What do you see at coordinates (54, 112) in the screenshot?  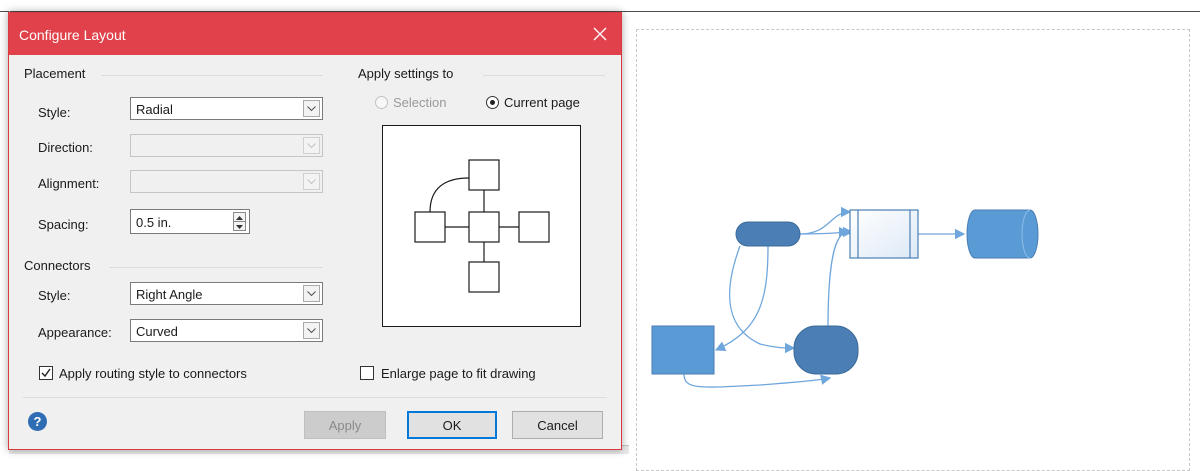 I see `placement-style-label: Style:` at bounding box center [54, 112].